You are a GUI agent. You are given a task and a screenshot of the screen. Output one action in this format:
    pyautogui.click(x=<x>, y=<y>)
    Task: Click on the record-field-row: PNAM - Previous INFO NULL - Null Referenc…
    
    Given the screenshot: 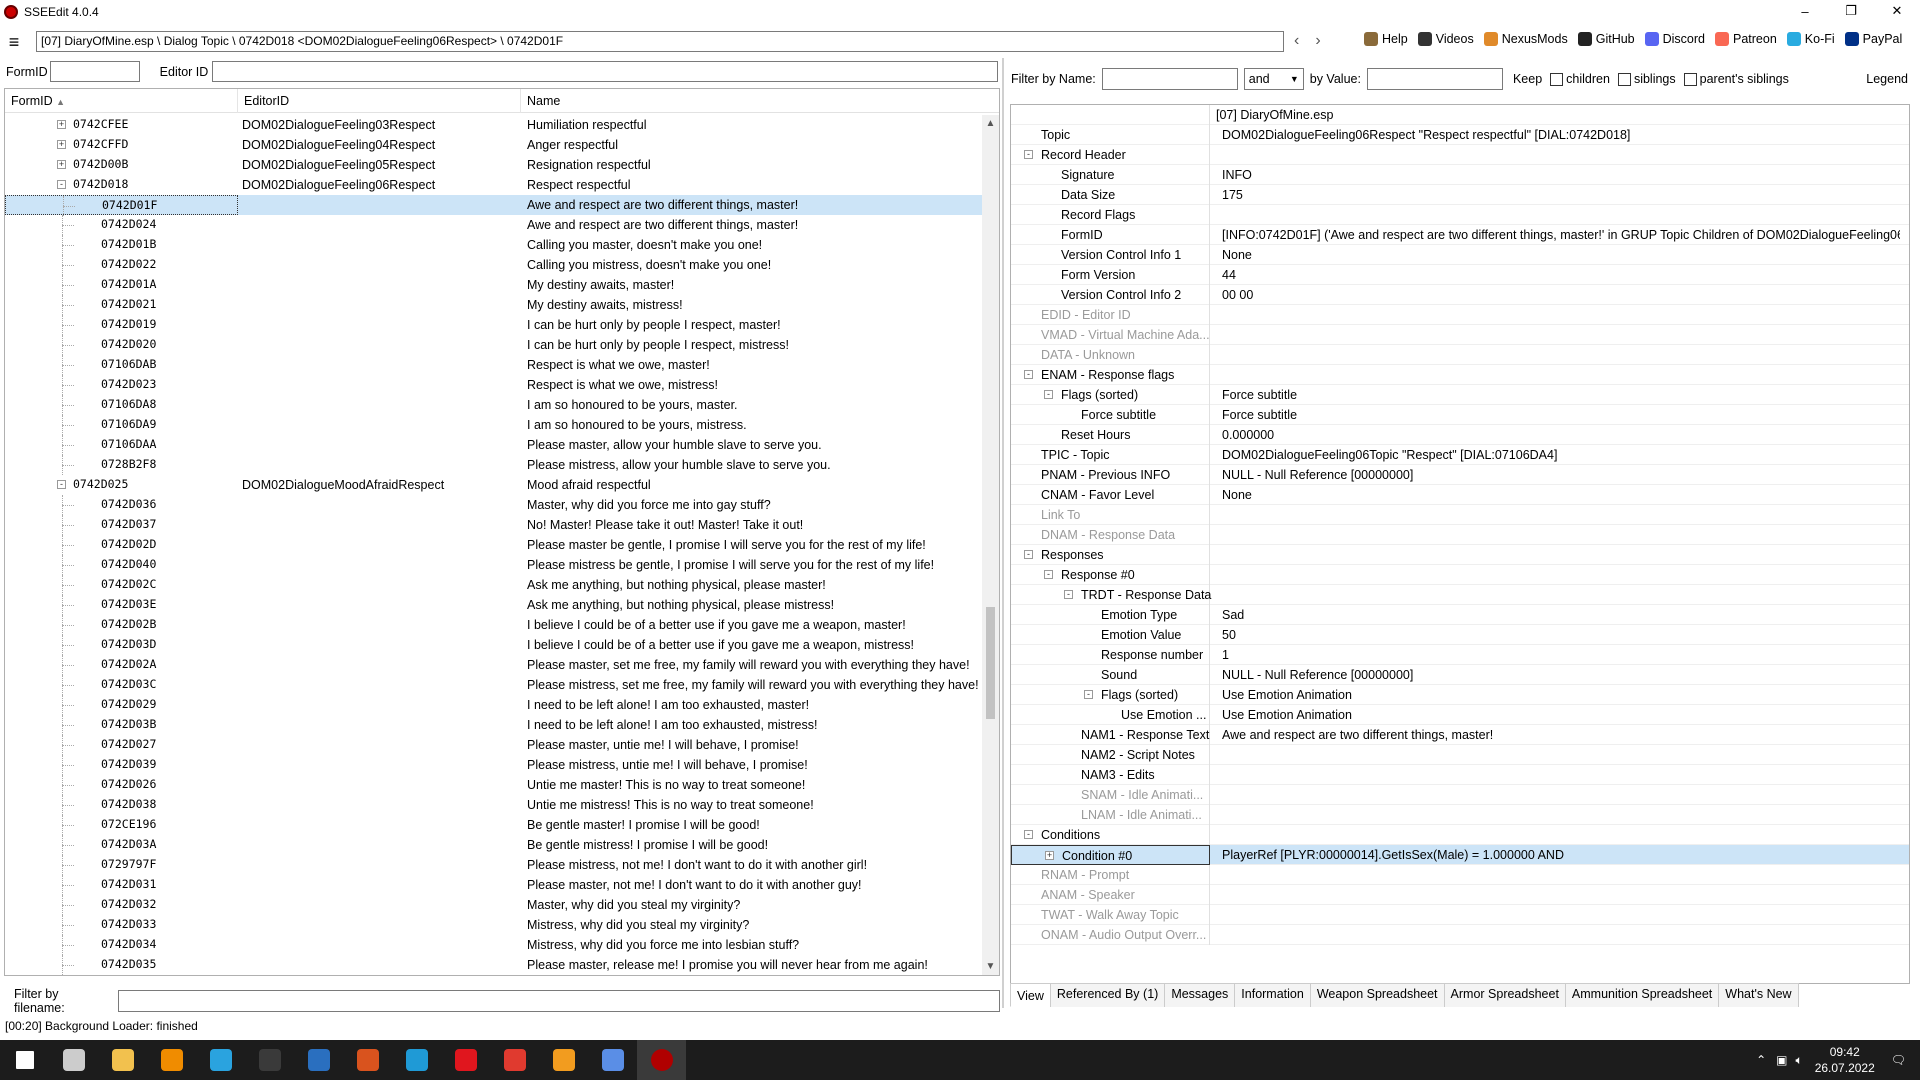 What is the action you would take?
    pyautogui.click(x=1460, y=475)
    